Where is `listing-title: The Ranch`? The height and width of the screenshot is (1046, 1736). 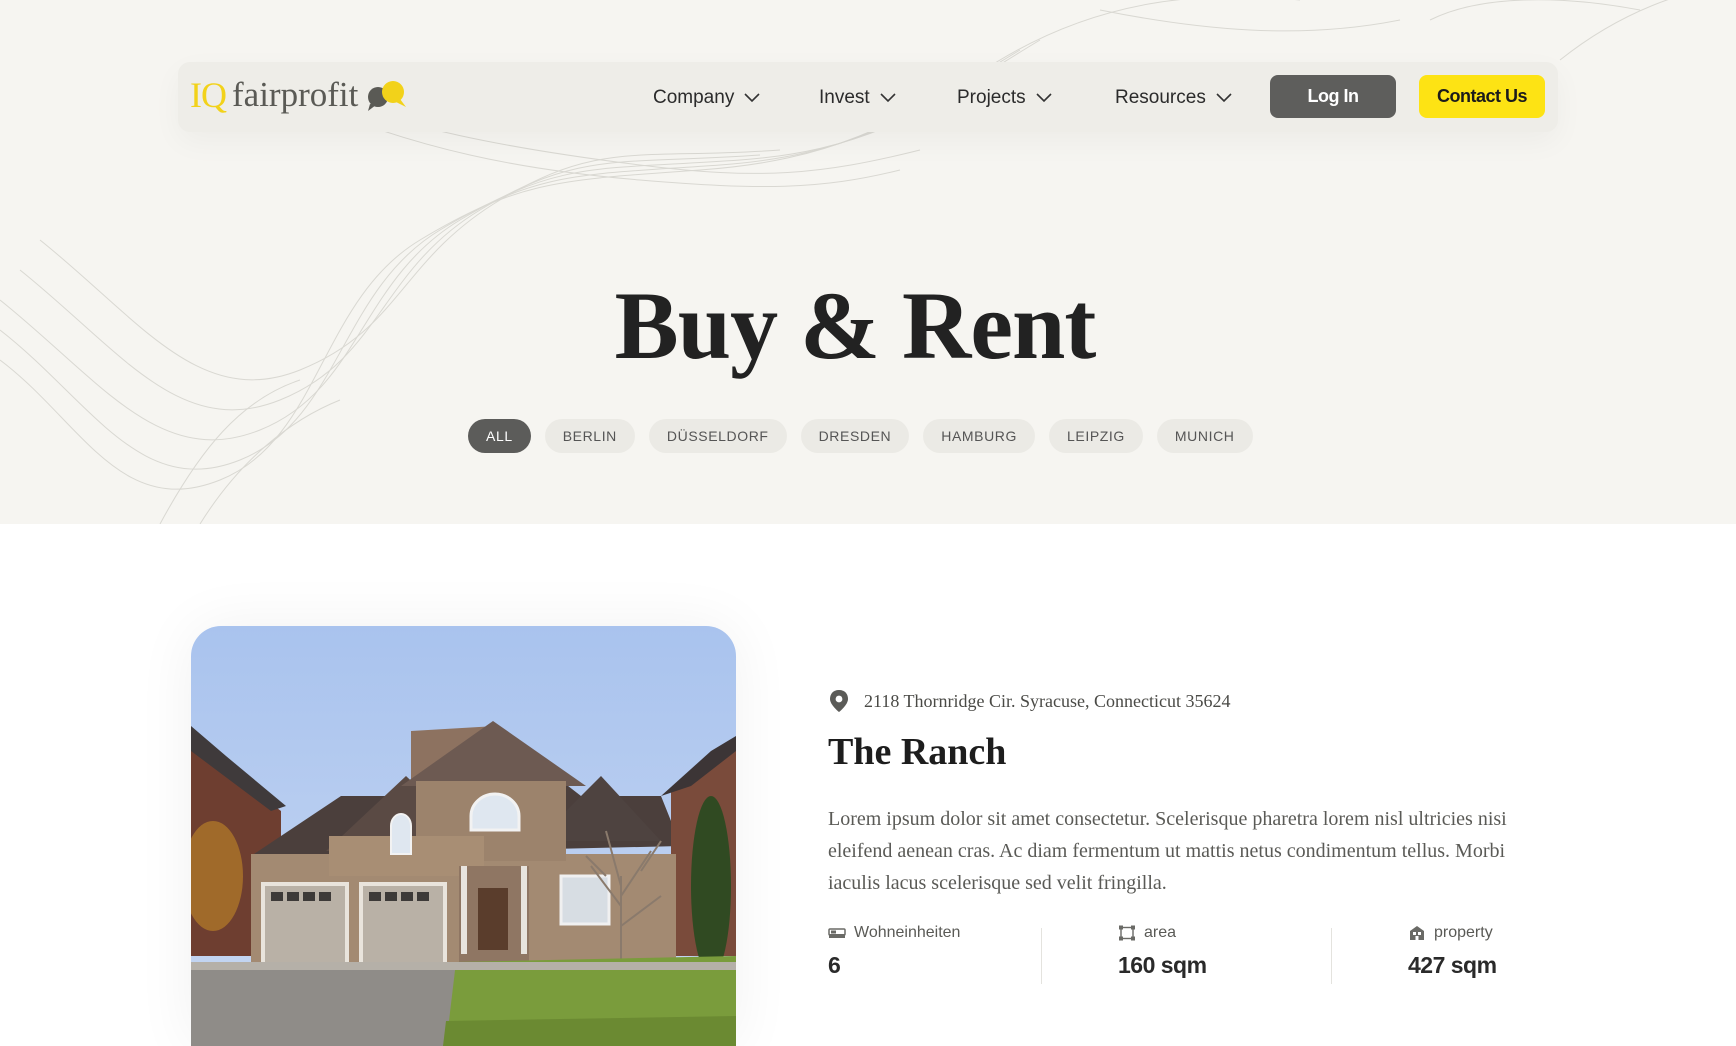
listing-title: The Ranch is located at coordinates (917, 752).